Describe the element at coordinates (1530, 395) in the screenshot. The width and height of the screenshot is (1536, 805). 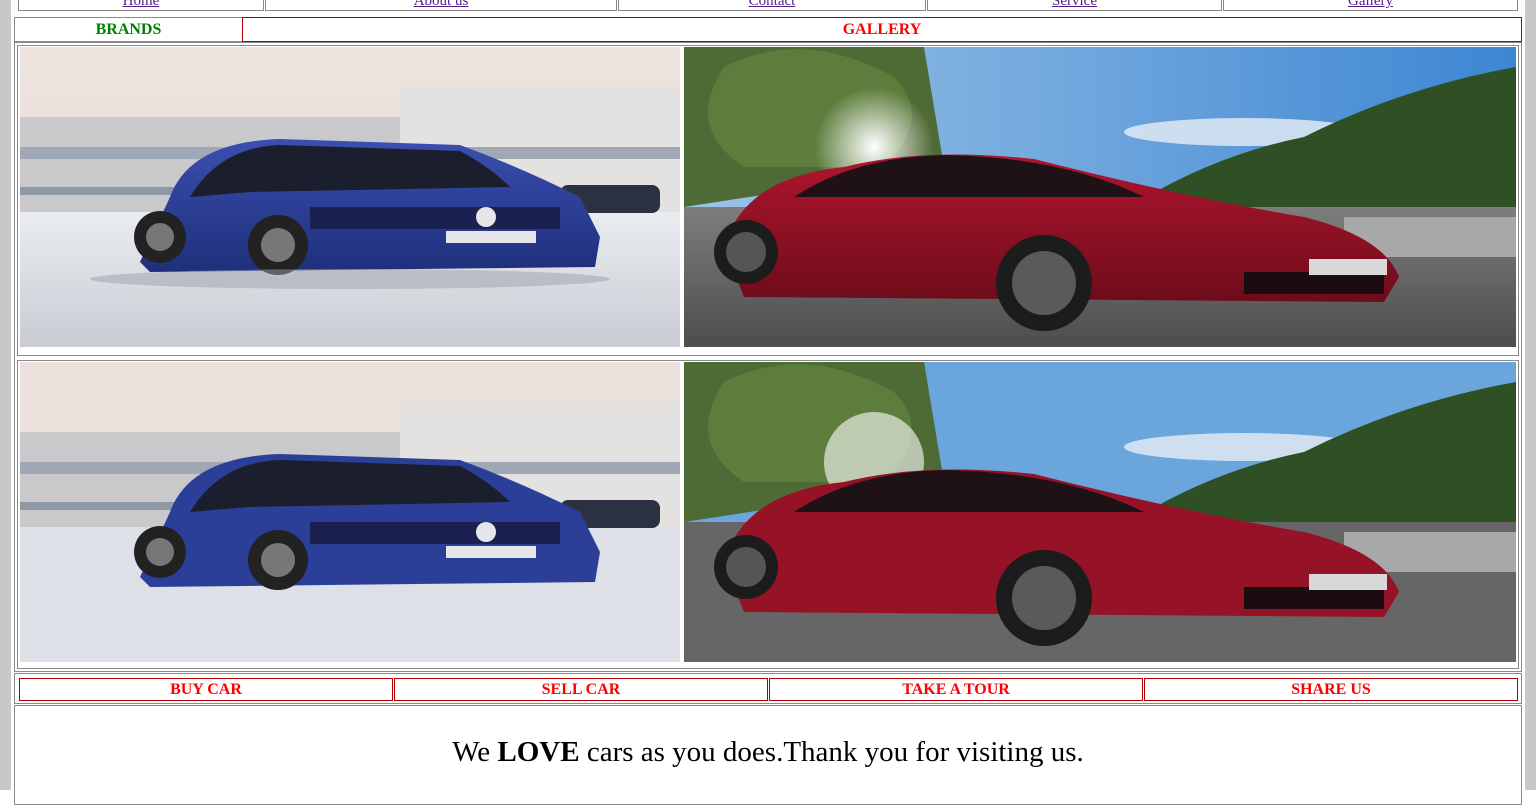
I see `window-frame-right` at that location.